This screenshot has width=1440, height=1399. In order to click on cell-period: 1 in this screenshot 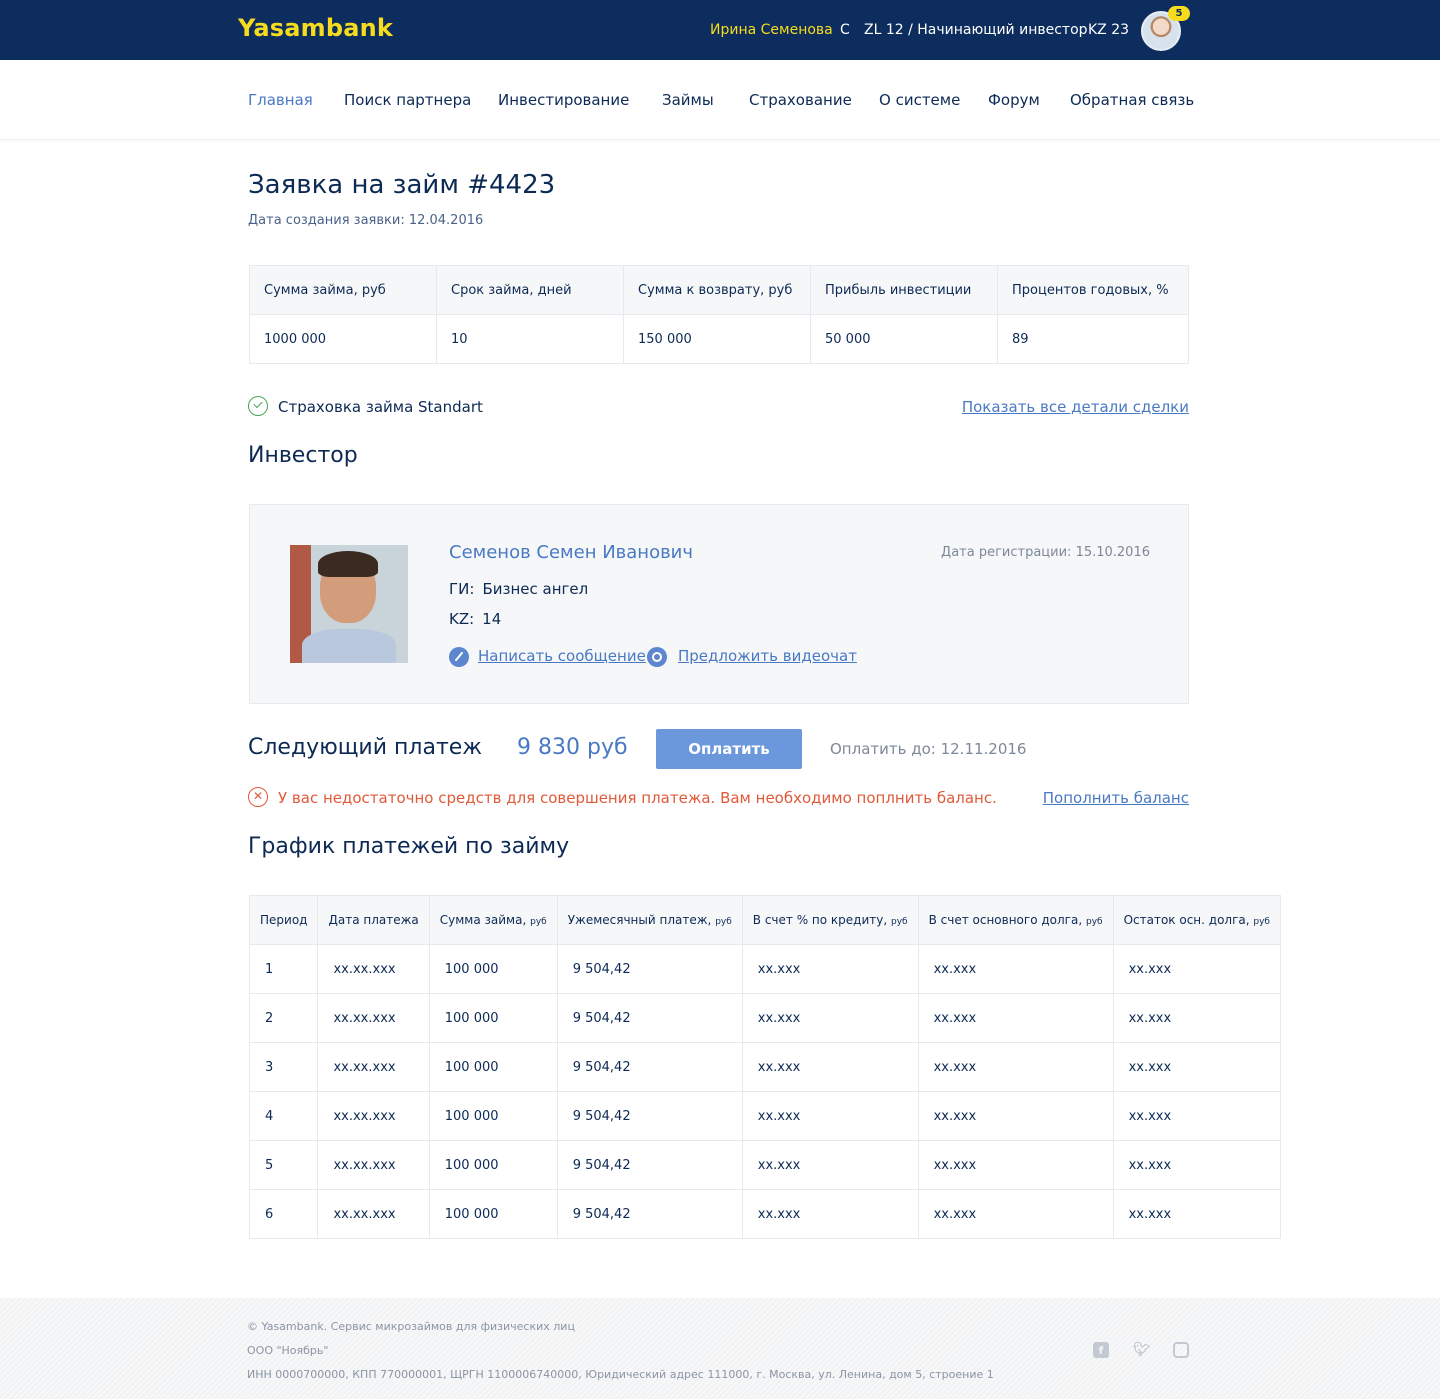, I will do `click(283, 969)`.